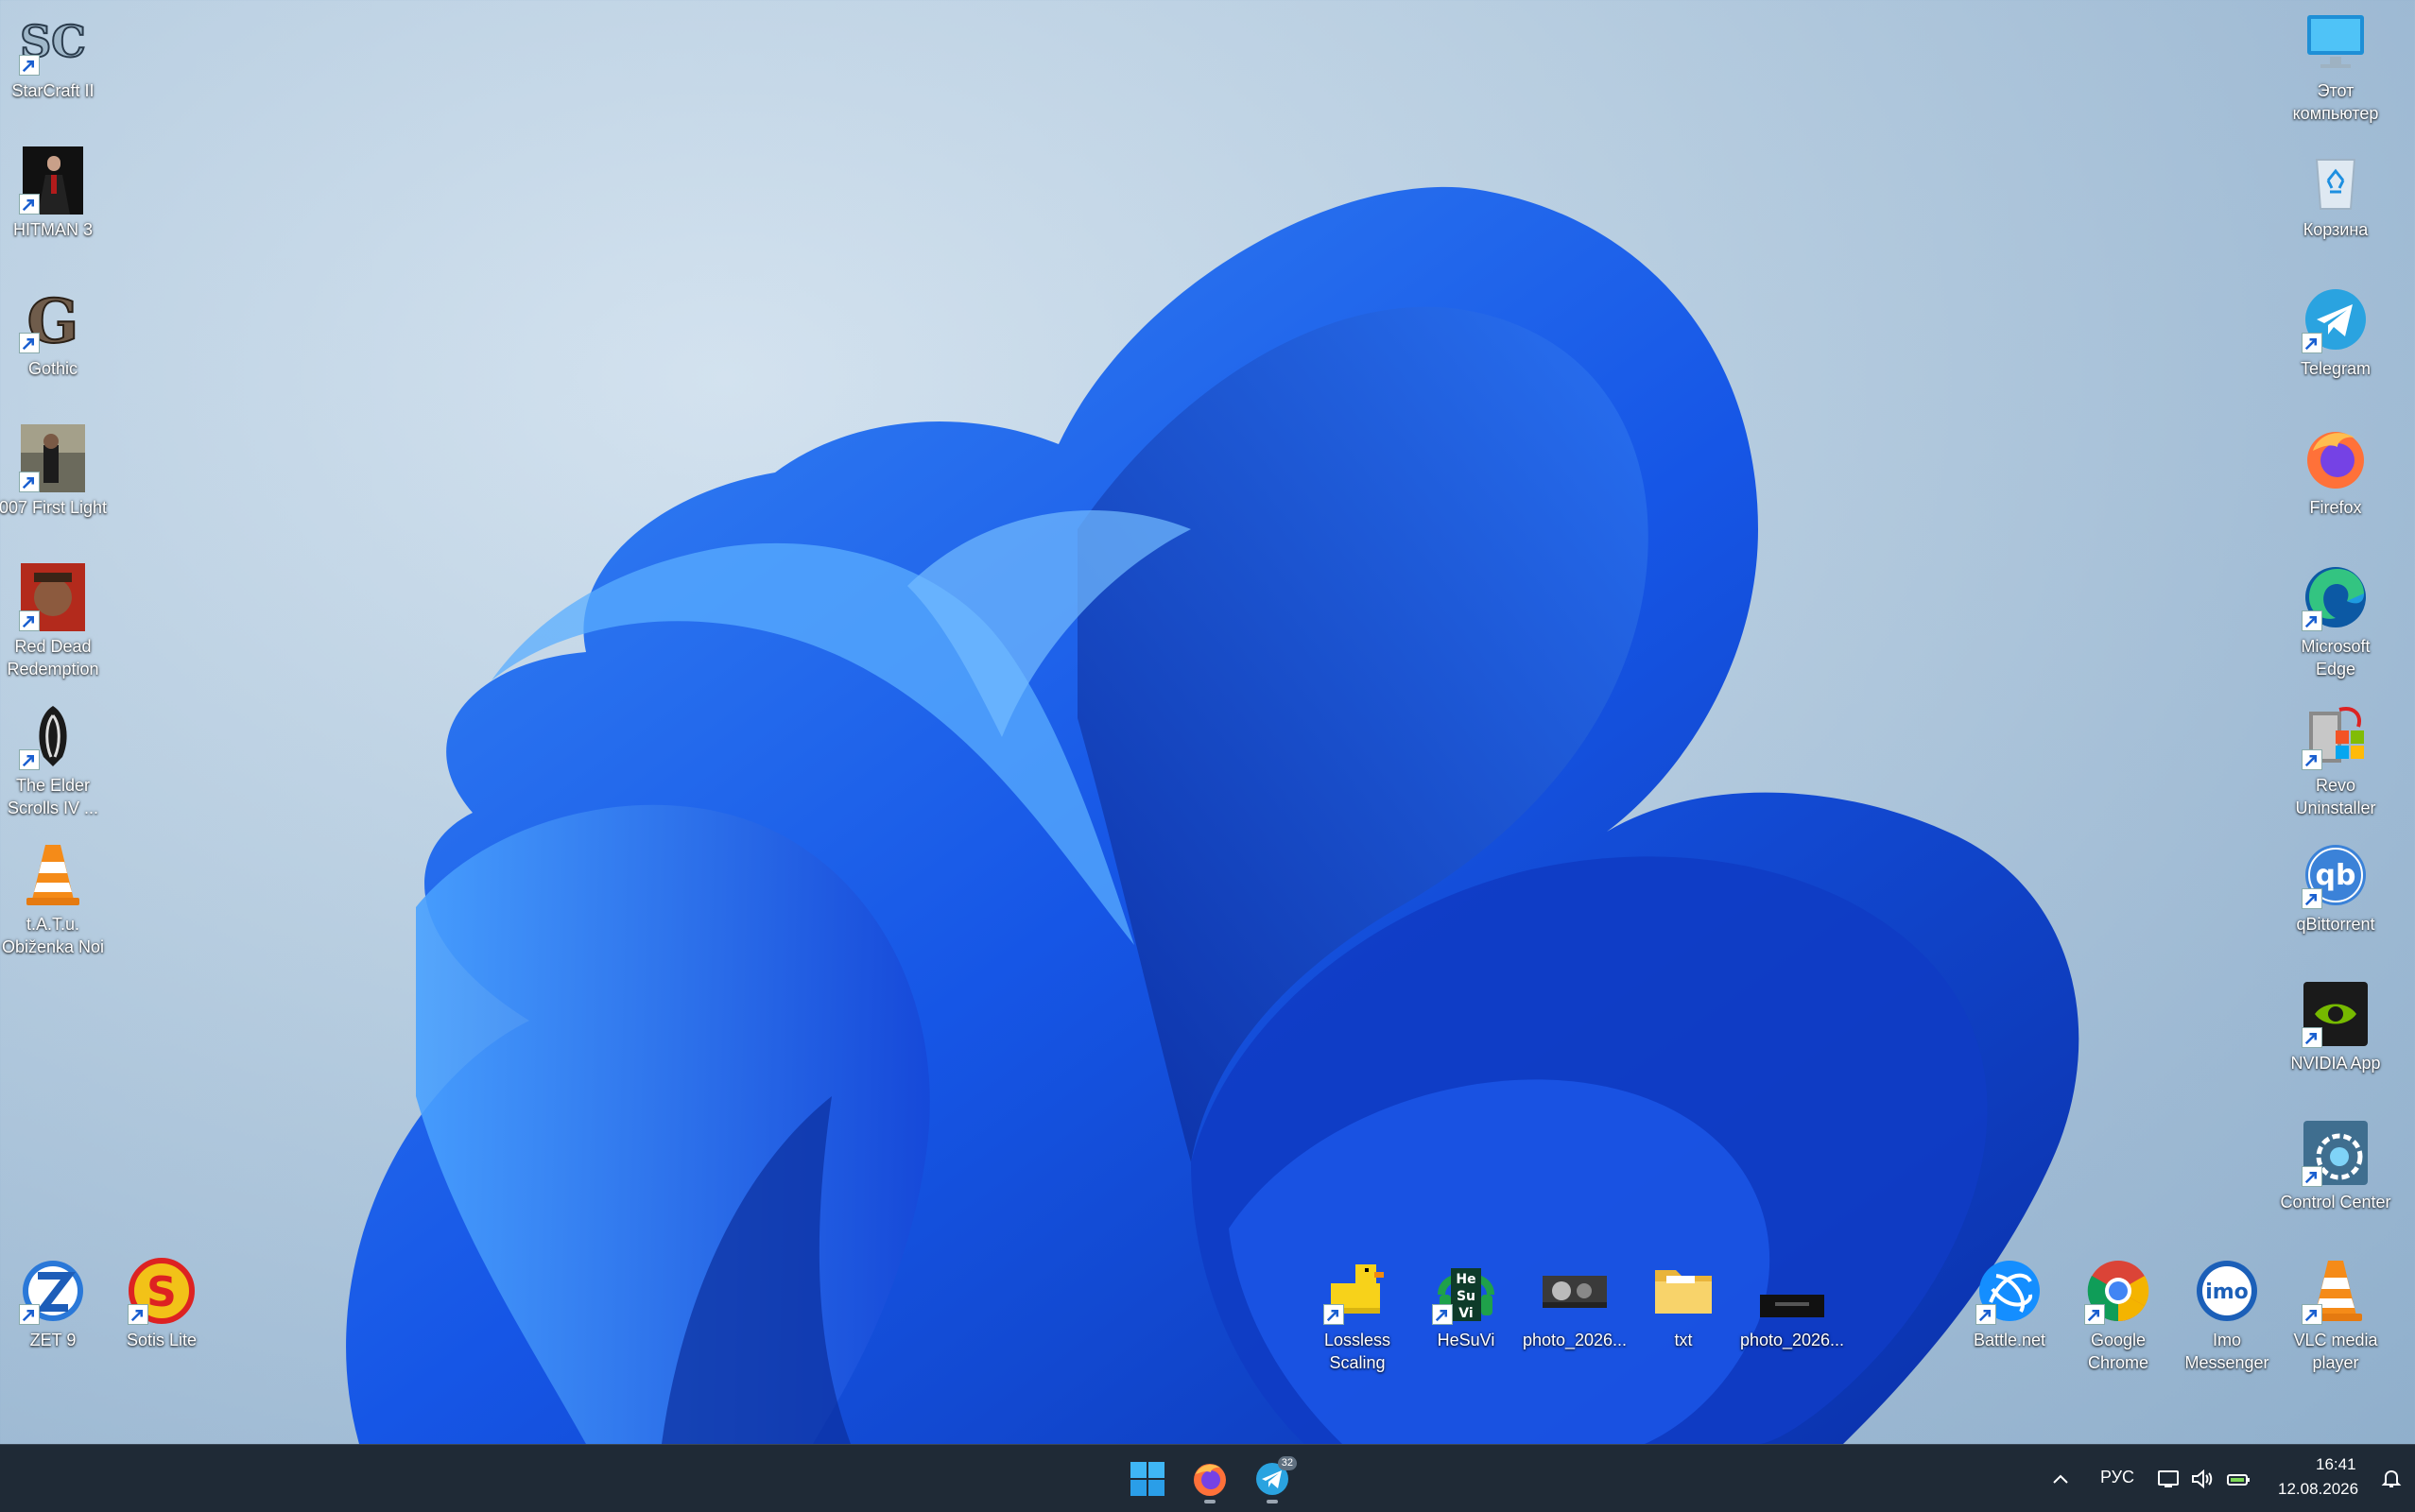 The height and width of the screenshot is (1512, 2415). I want to click on desktop-icon-zet9: ZET 9, so click(55, 1304).